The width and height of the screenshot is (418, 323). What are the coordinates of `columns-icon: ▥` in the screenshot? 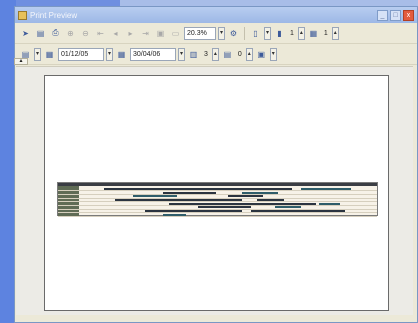 It's located at (193, 54).